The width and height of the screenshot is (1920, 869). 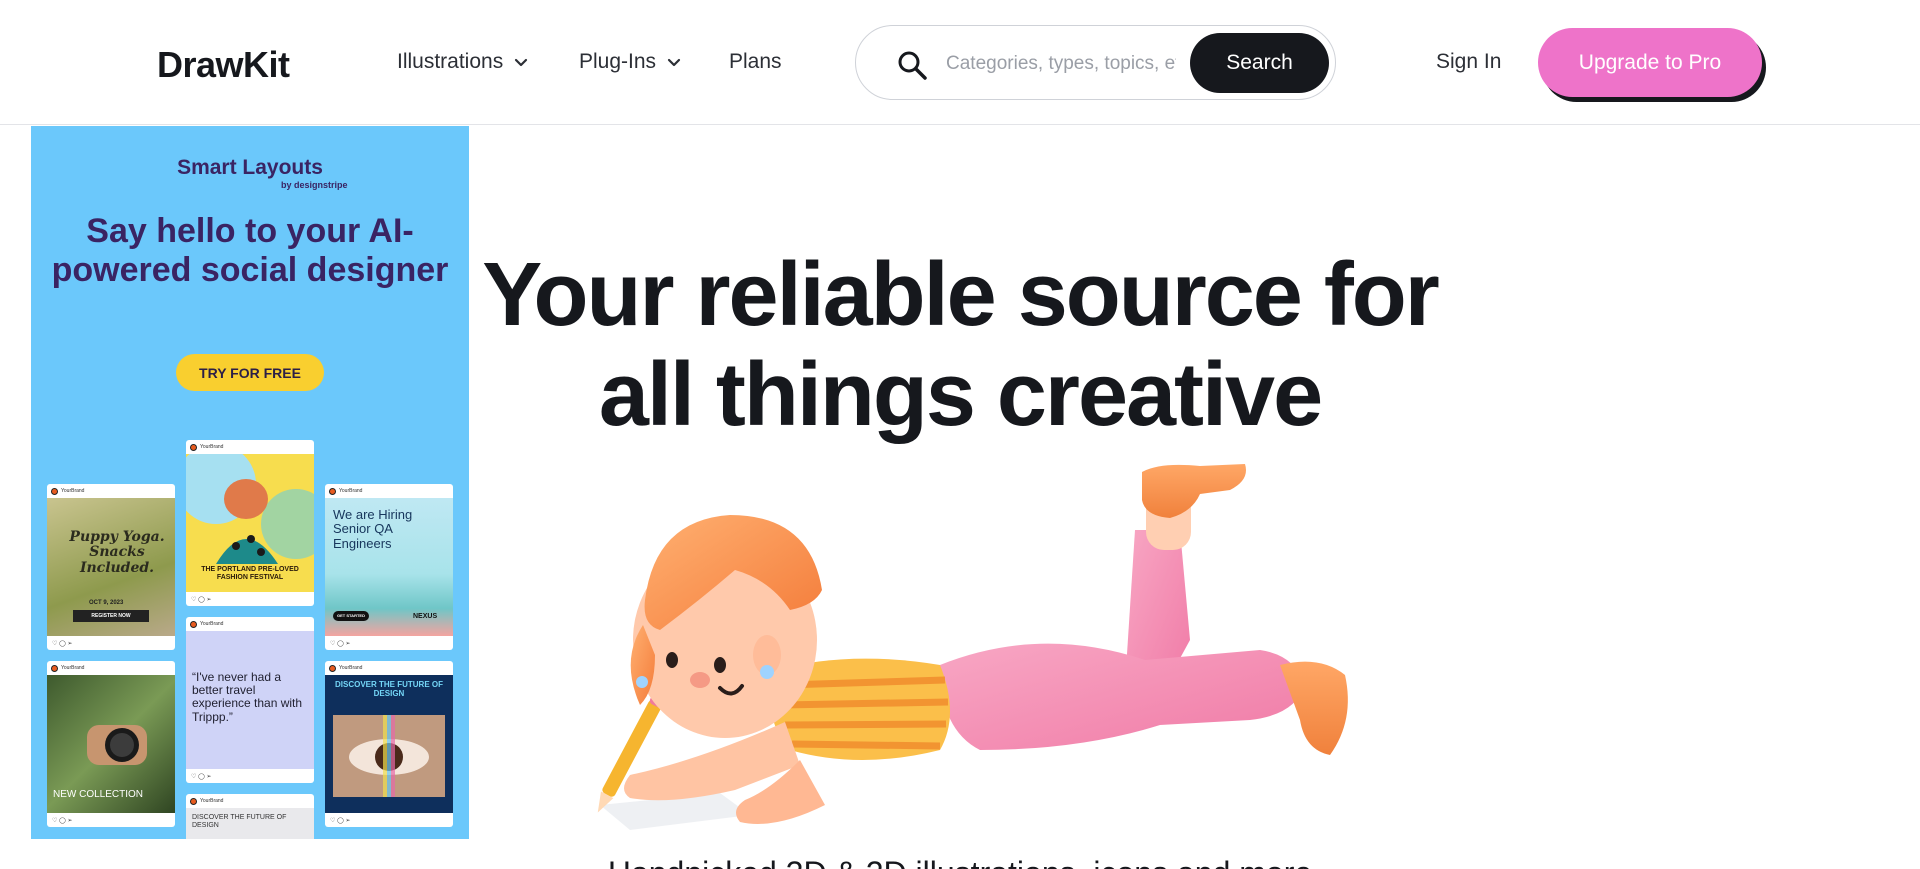 I want to click on search-input, so click(x=1061, y=63).